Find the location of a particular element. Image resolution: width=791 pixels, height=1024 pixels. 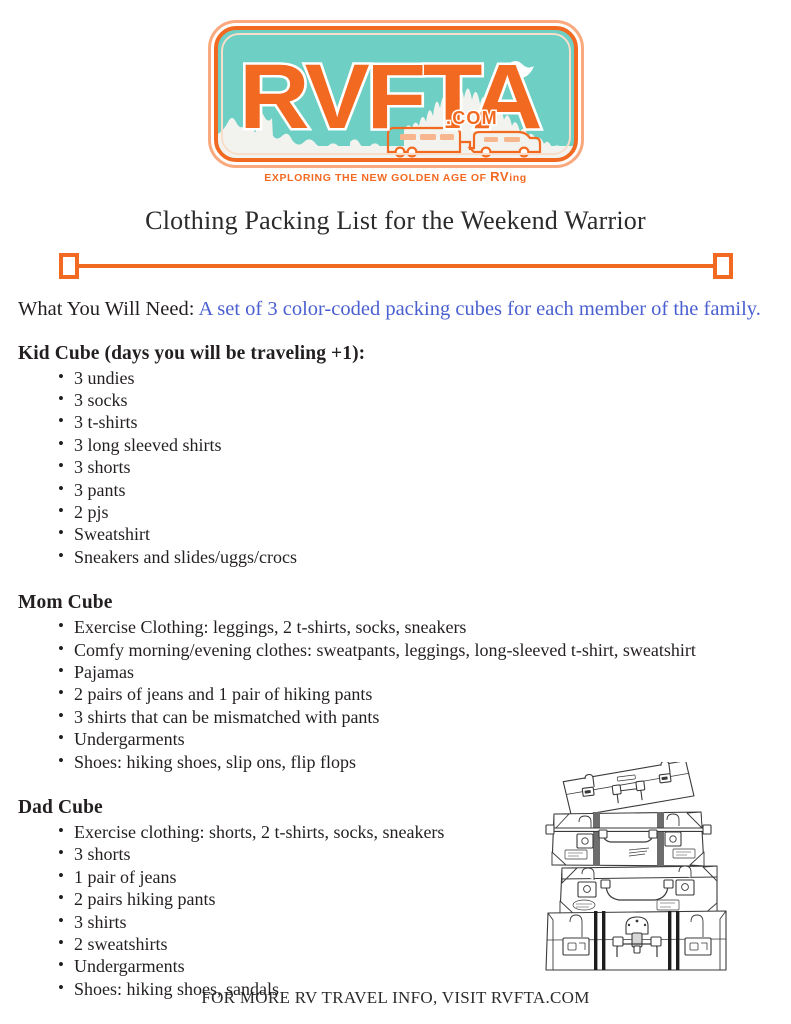

wordmark-domain-text: .COM is located at coordinates (472, 118).